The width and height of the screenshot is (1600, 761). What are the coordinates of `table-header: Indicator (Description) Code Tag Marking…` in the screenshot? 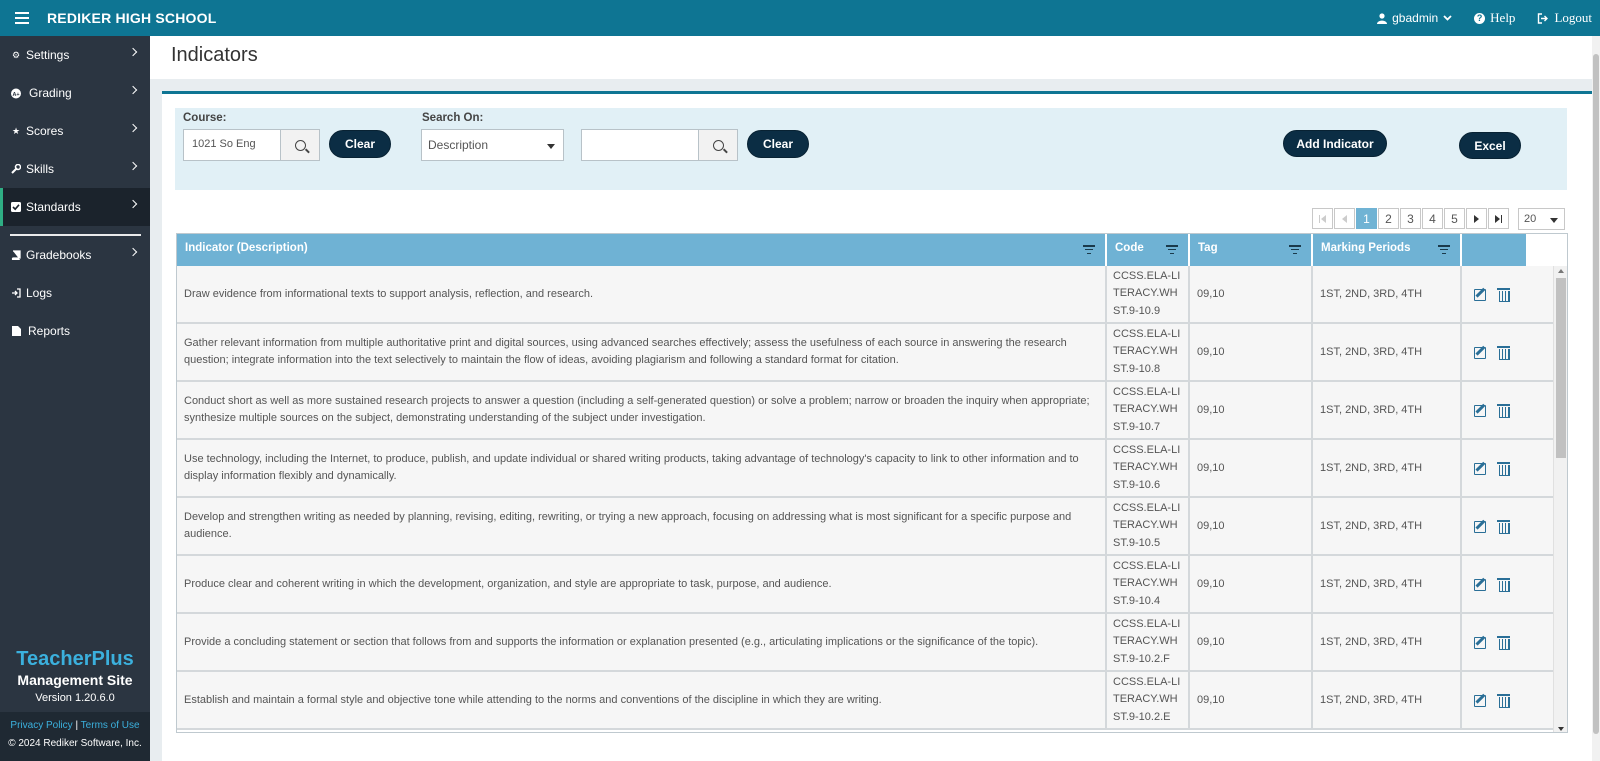 It's located at (872, 250).